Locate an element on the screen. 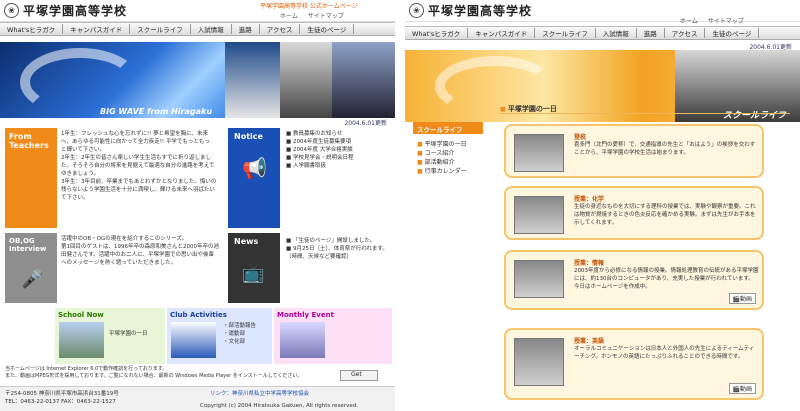 Image resolution: width=800 pixels, height=411 pixels. notice-label: Notice is located at coordinates (248, 136).